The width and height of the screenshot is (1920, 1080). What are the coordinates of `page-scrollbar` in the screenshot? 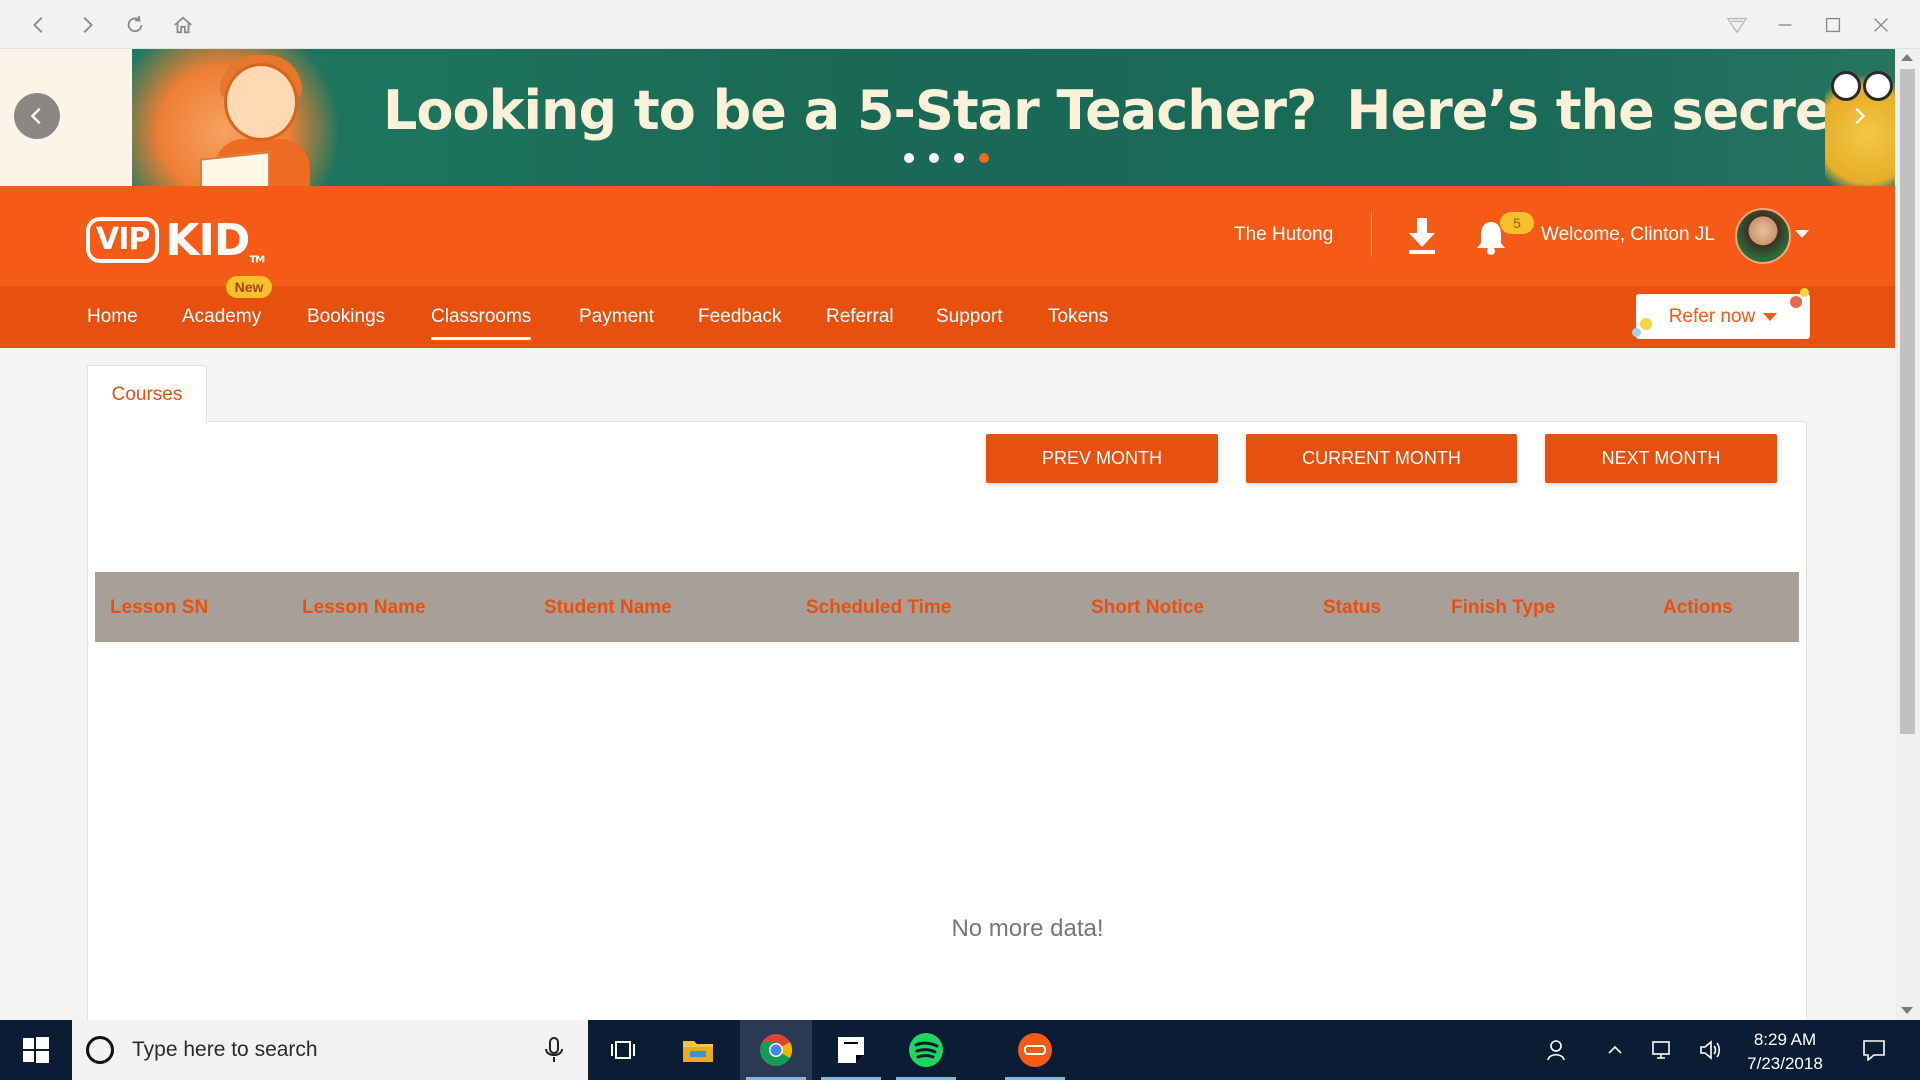 It's located at (1907, 534).